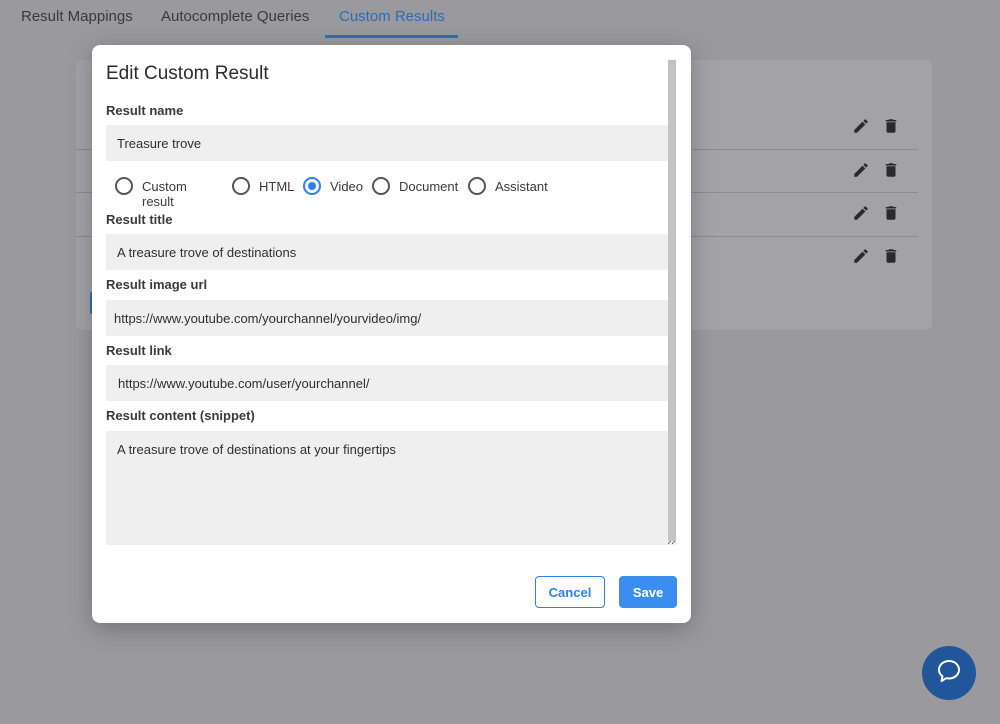 This screenshot has height=724, width=1000. Describe the element at coordinates (381, 186) in the screenshot. I see `radio-document` at that location.